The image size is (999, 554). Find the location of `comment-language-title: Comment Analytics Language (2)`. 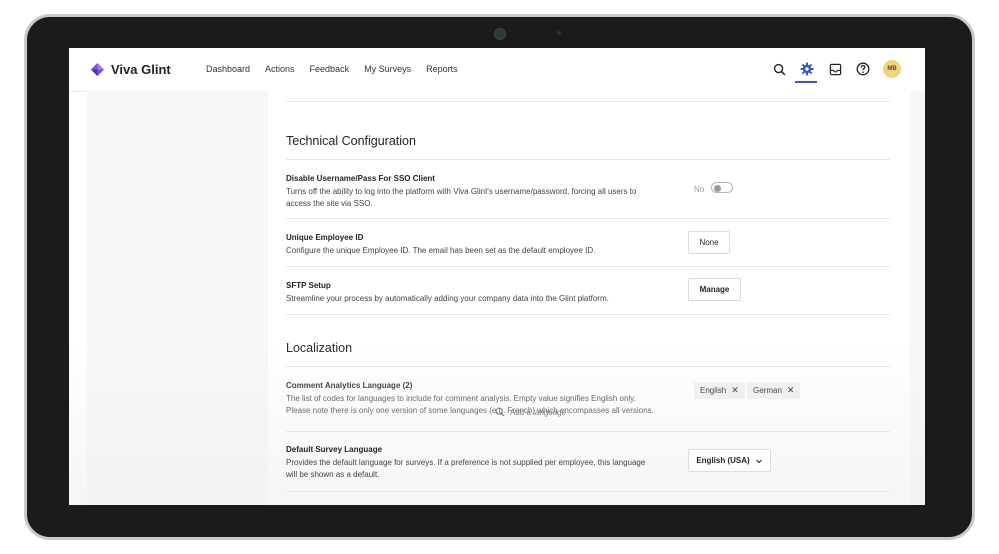

comment-language-title: Comment Analytics Language (2) is located at coordinates (349, 385).